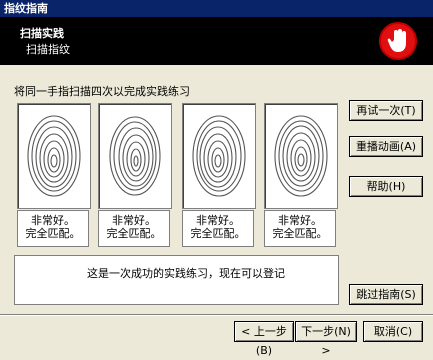  What do you see at coordinates (326, 339) in the screenshot?
I see `next-button: 下一步(N) >` at bounding box center [326, 339].